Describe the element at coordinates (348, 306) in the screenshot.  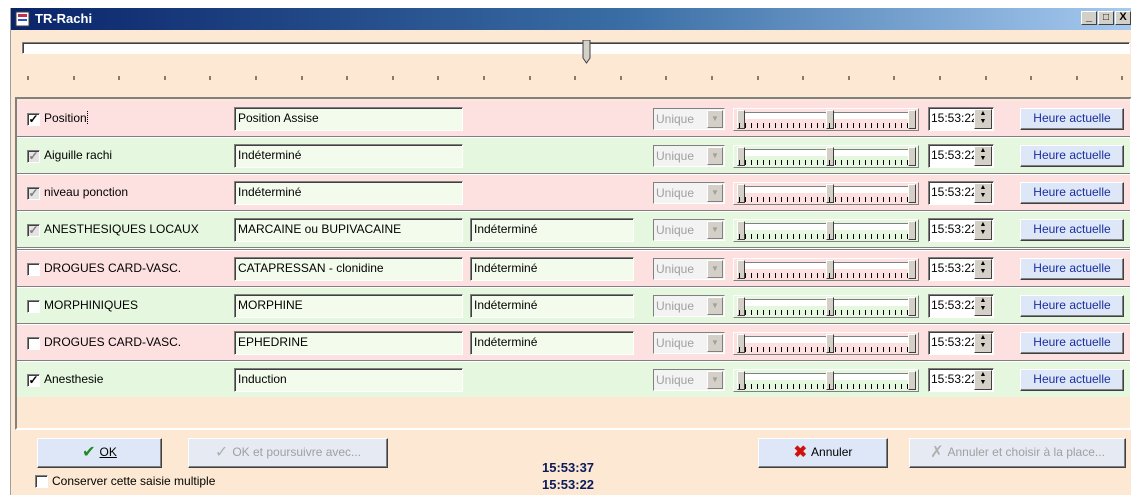
I see `entry-value-field: MORPHINE` at that location.